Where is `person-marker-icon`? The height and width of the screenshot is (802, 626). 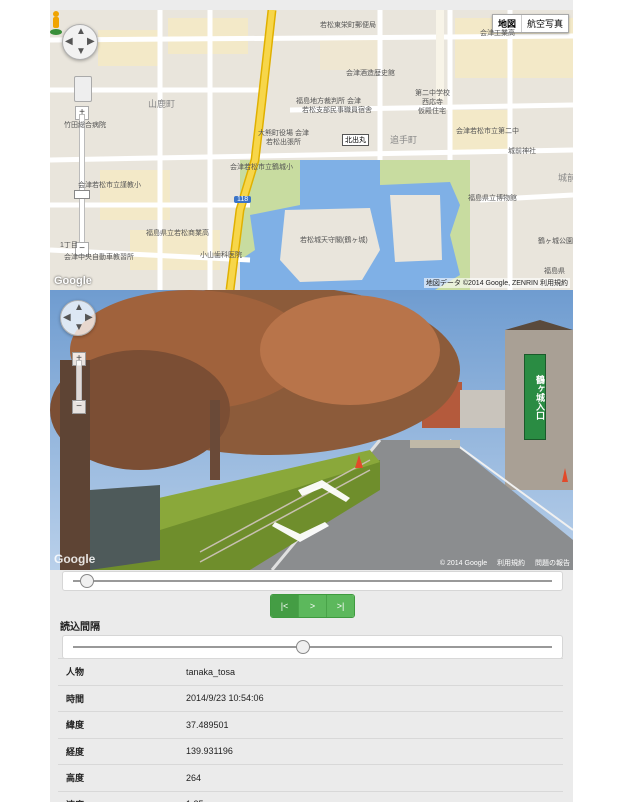
person-marker-icon is located at coordinates (56, 23).